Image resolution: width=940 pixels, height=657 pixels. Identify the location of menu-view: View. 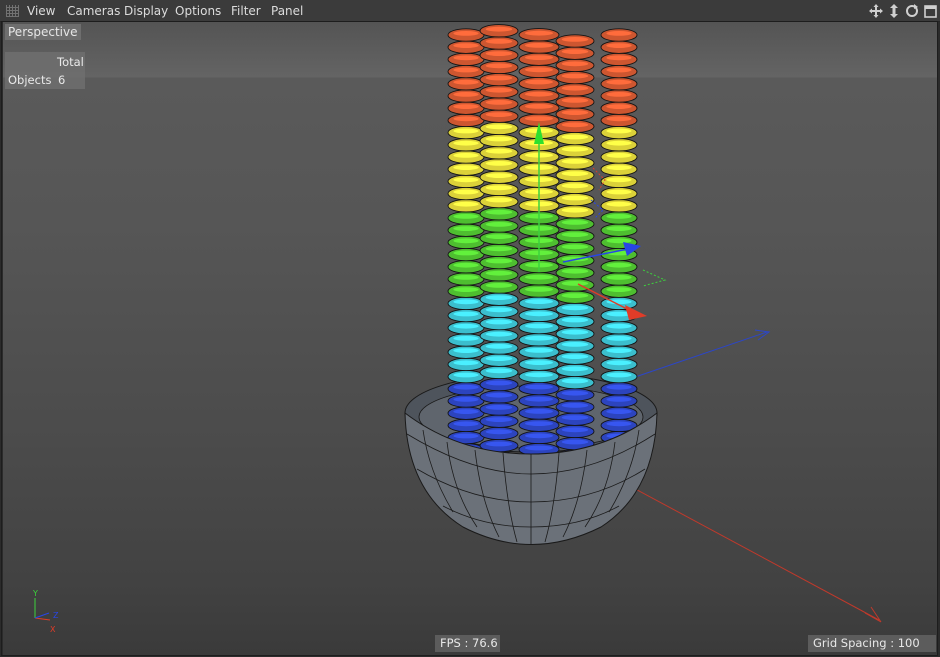
(41, 11).